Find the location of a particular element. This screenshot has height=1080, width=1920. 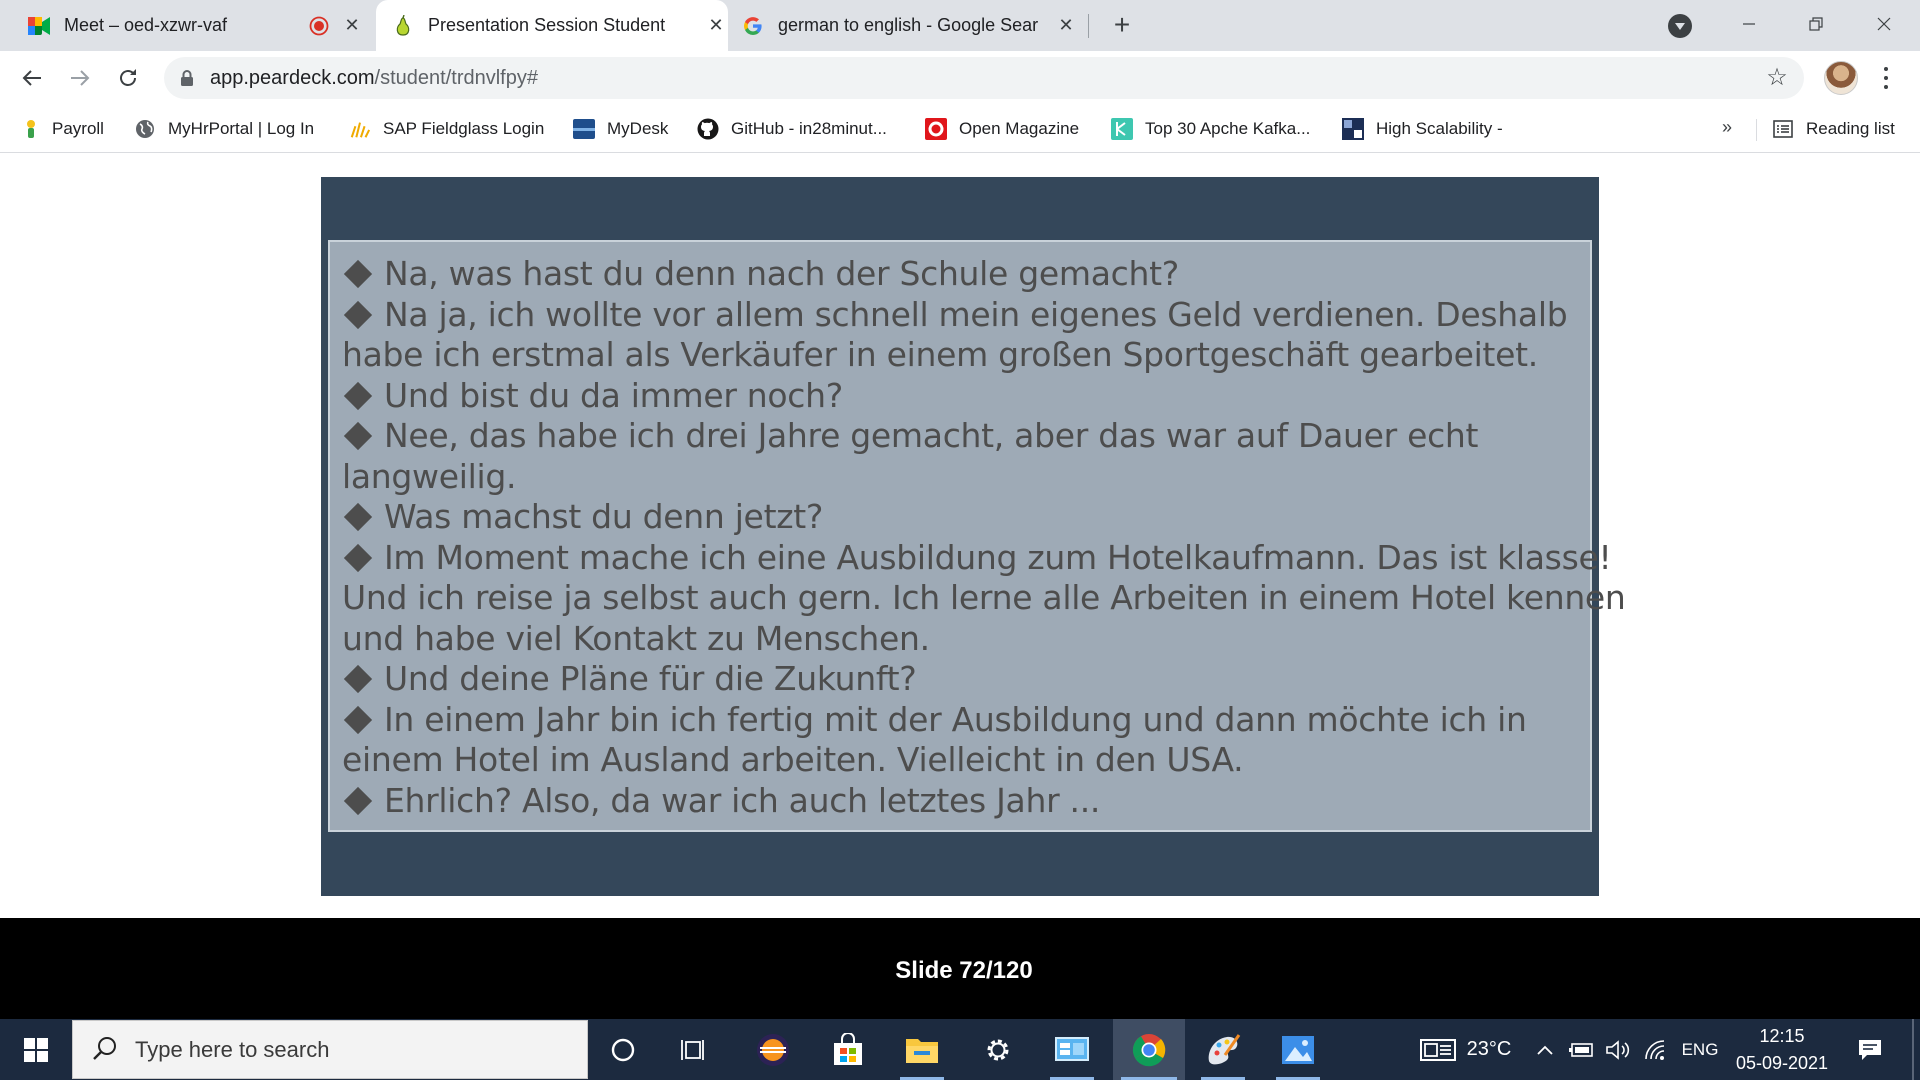

taskbar-search-box: Type here to search is located at coordinates (330, 1049).